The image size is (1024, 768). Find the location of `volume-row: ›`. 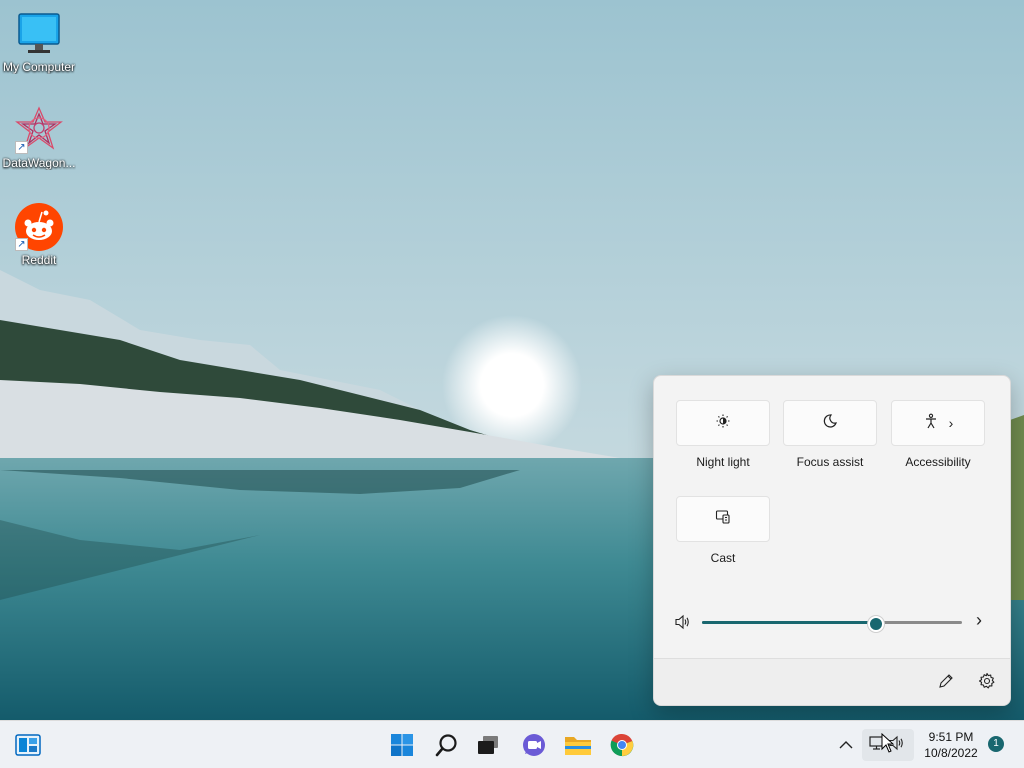

volume-row: › is located at coordinates (834, 621).